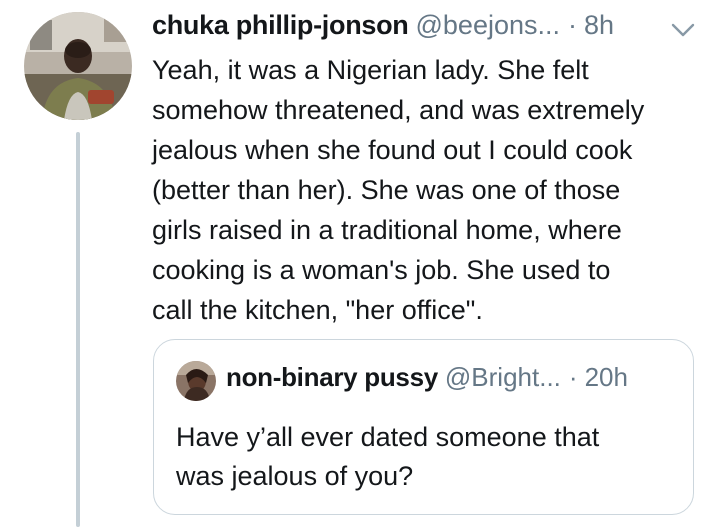  What do you see at coordinates (381, 270) in the screenshot?
I see `tweet-text-line: cooking is a woman's job. She used to` at bounding box center [381, 270].